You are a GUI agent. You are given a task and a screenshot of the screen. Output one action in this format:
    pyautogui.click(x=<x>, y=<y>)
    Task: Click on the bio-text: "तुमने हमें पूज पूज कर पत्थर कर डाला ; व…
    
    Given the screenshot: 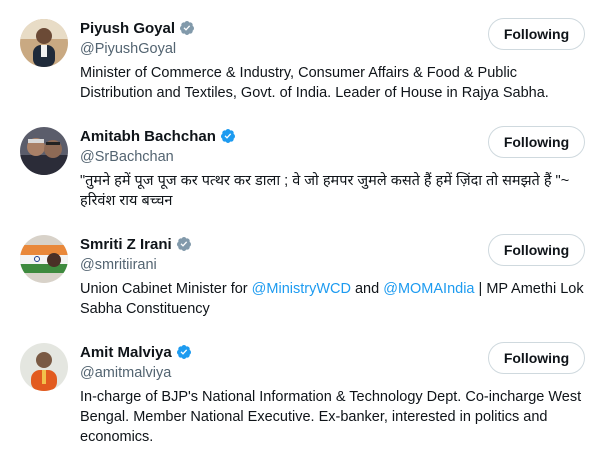 What is the action you would take?
    pyautogui.click(x=325, y=191)
    